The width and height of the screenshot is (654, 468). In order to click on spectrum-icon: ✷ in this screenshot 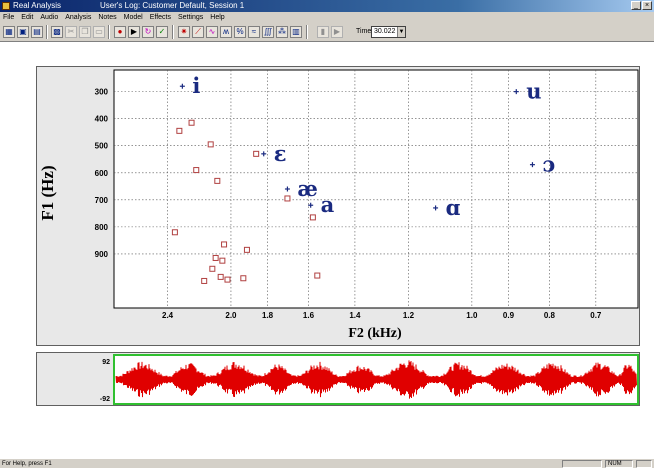, I will do `click(184, 32)`.